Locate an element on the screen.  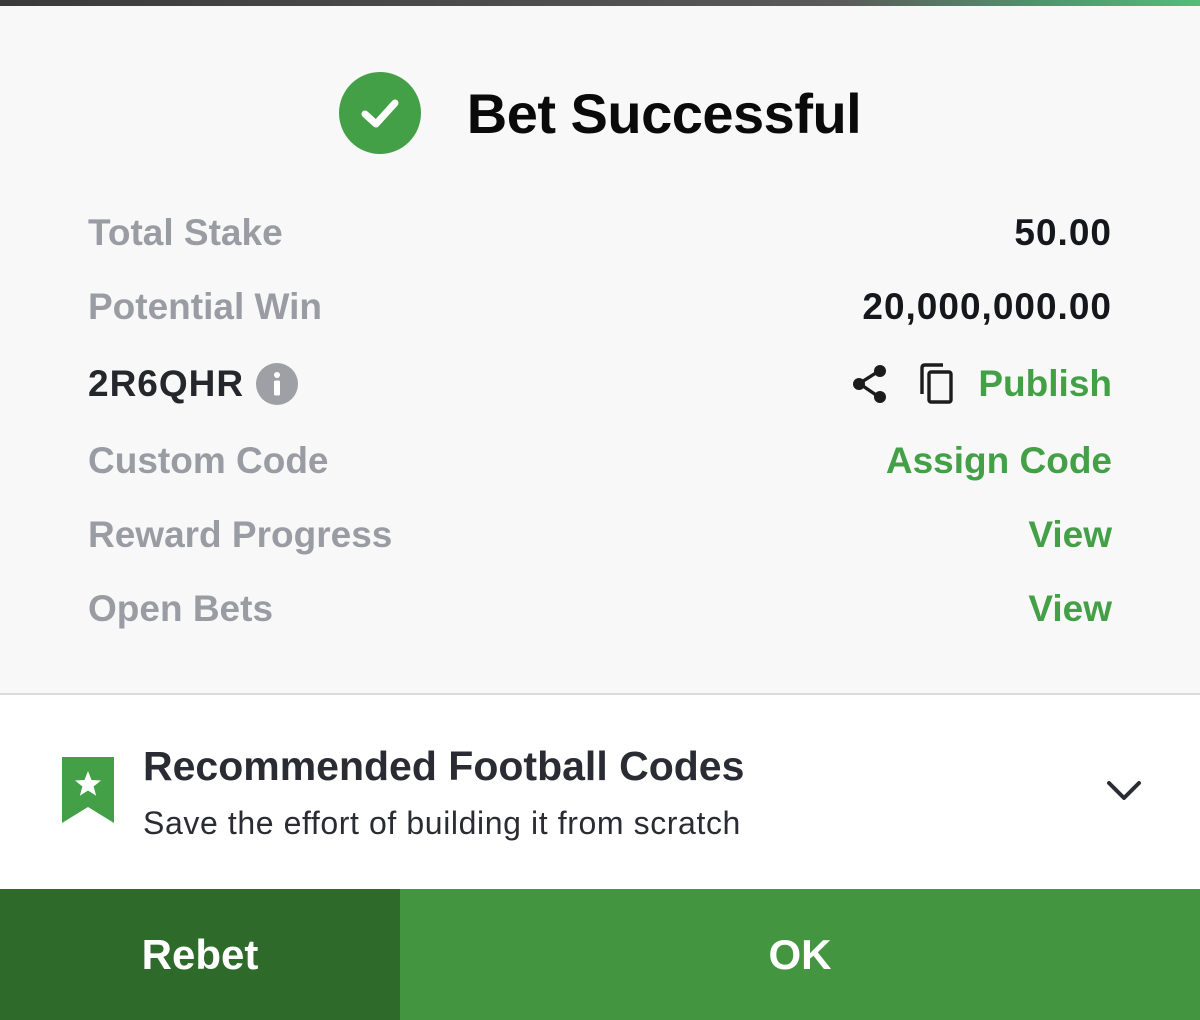
assign-code-link: Assign Code is located at coordinates (999, 461).